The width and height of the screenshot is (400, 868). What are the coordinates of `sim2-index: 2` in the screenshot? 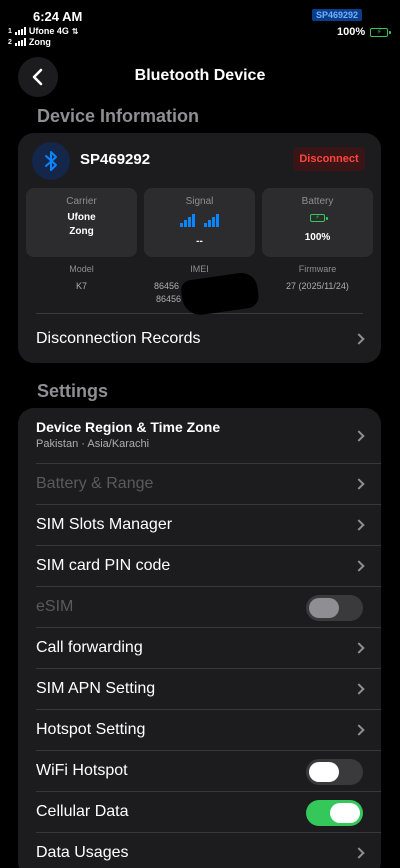 It's located at (10, 42).